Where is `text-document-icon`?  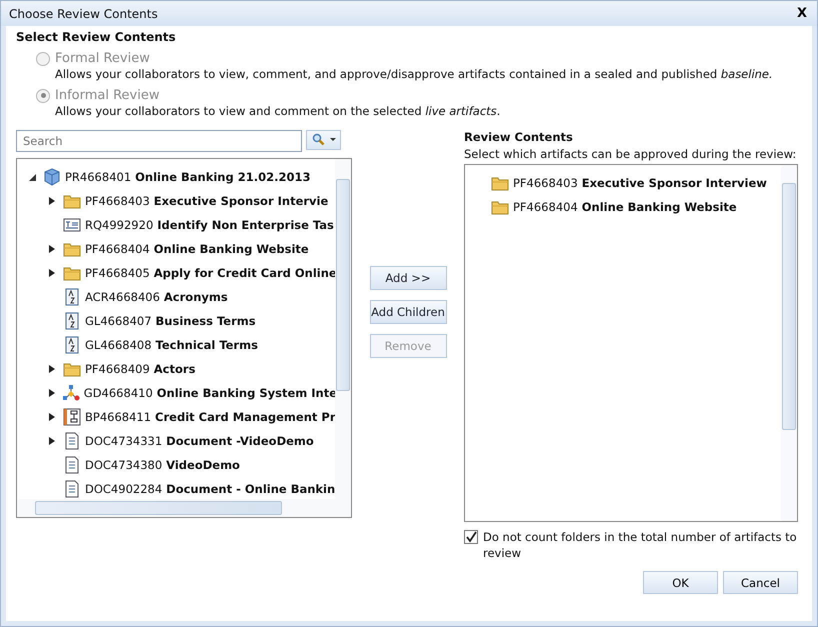
text-document-icon is located at coordinates (72, 225).